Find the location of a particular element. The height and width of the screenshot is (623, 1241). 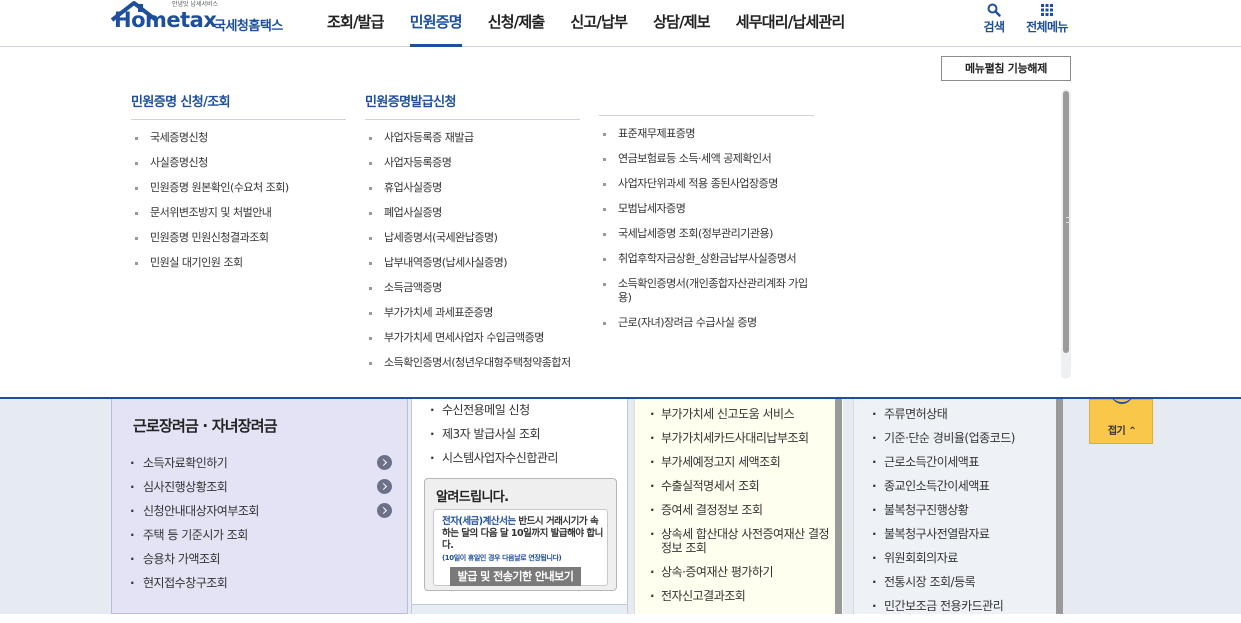

list-item: 소득자료확인하기 is located at coordinates (261, 467).